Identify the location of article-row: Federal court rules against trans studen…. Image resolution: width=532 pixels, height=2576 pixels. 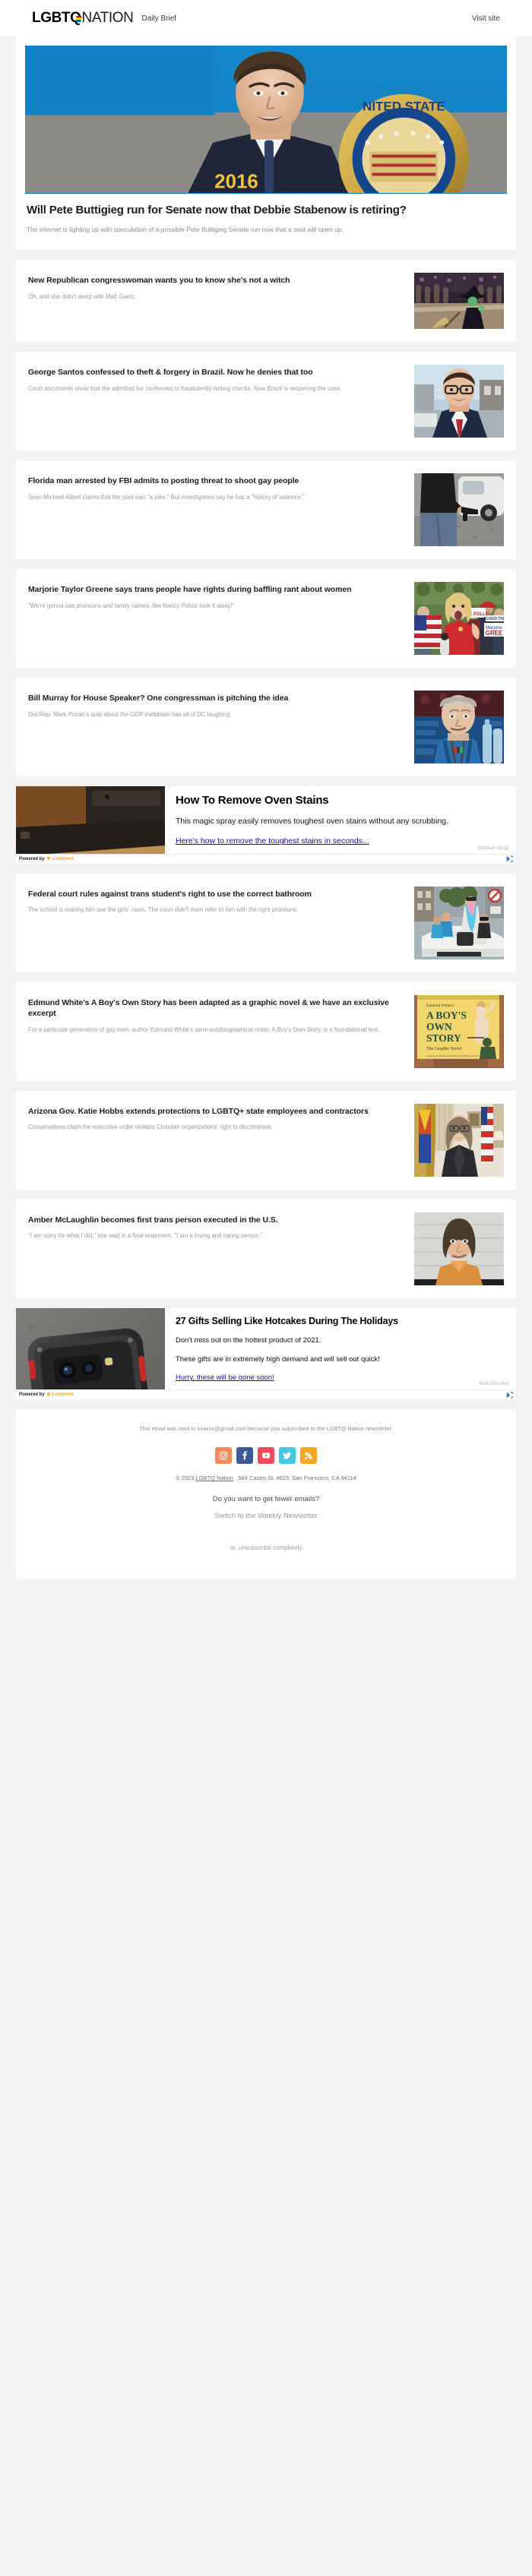
(266, 923).